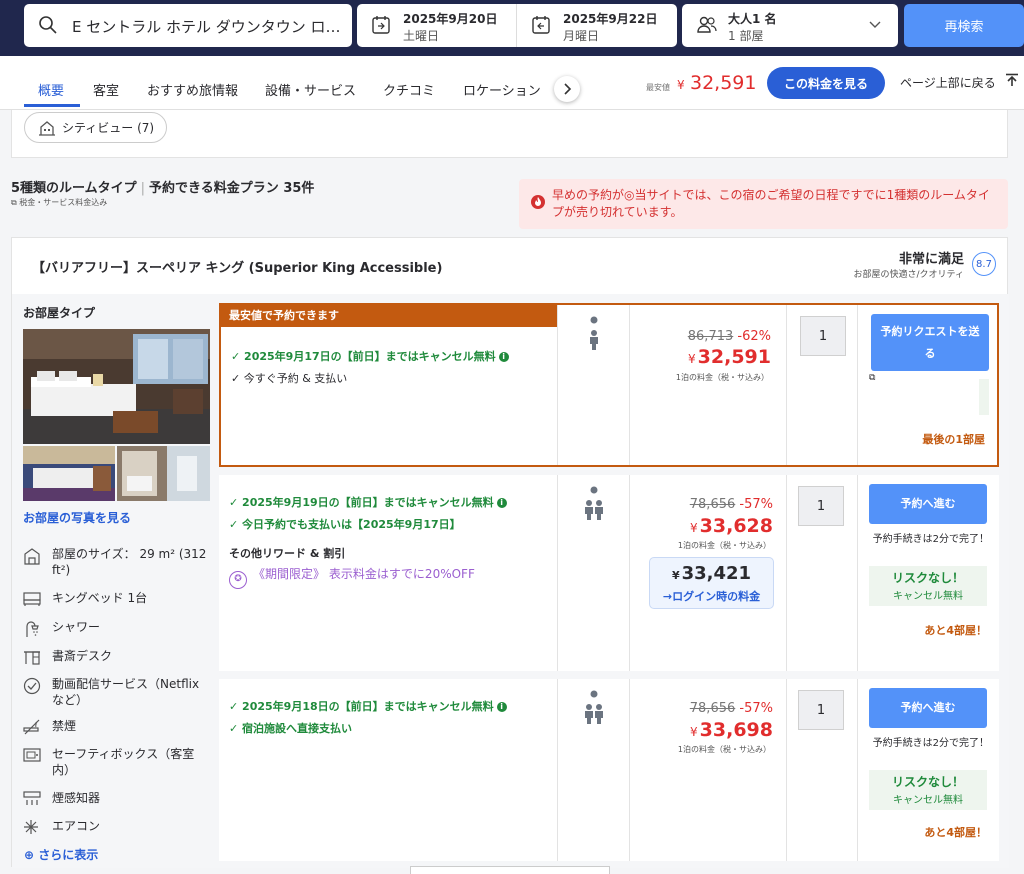  I want to click on request-booking-button: 予約リクエストを送る, so click(930, 342).